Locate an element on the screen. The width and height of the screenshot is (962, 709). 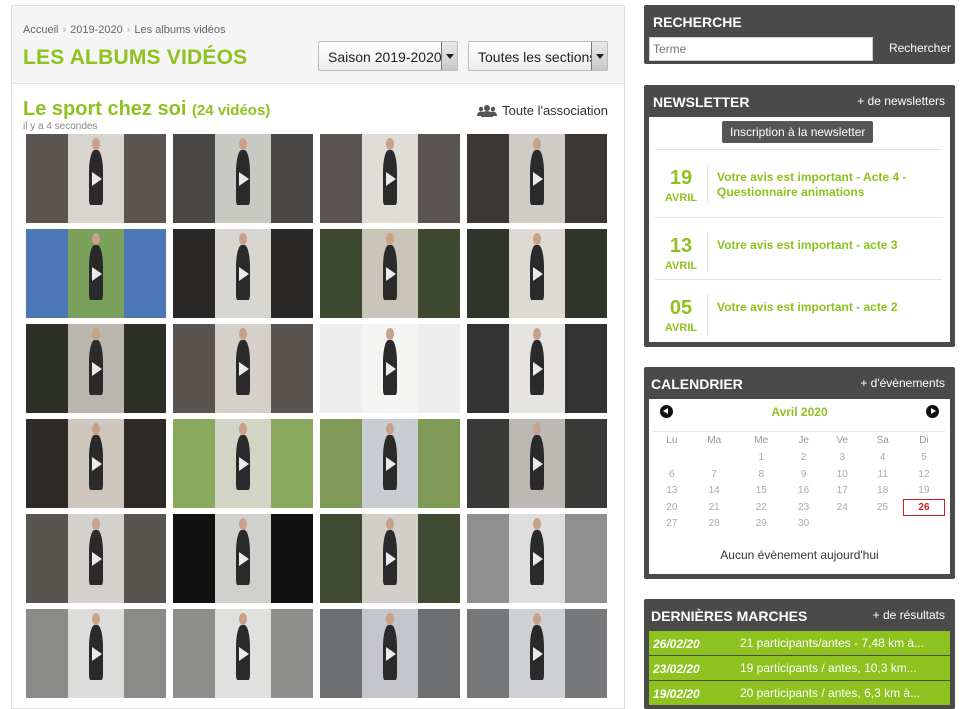
newsletter-day: 05 is located at coordinates (681, 308).